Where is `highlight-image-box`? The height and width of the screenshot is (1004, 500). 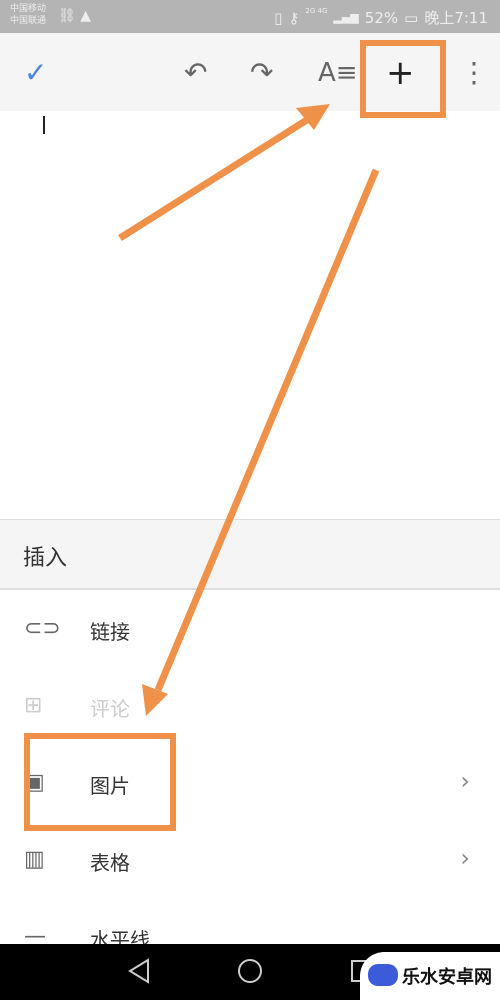
highlight-image-box is located at coordinates (100, 782).